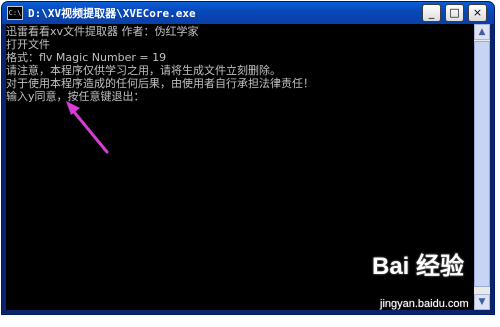 The height and width of the screenshot is (327, 500). I want to click on watermark-url: jingyan.baidu.com, so click(424, 304).